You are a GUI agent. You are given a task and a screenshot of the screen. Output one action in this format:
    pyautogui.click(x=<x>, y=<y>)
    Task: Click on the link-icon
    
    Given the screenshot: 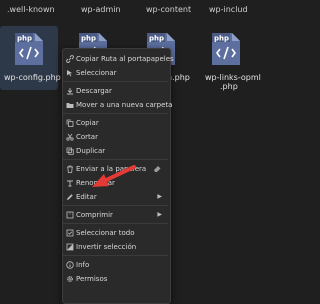 What is the action you would take?
    pyautogui.click(x=70, y=59)
    